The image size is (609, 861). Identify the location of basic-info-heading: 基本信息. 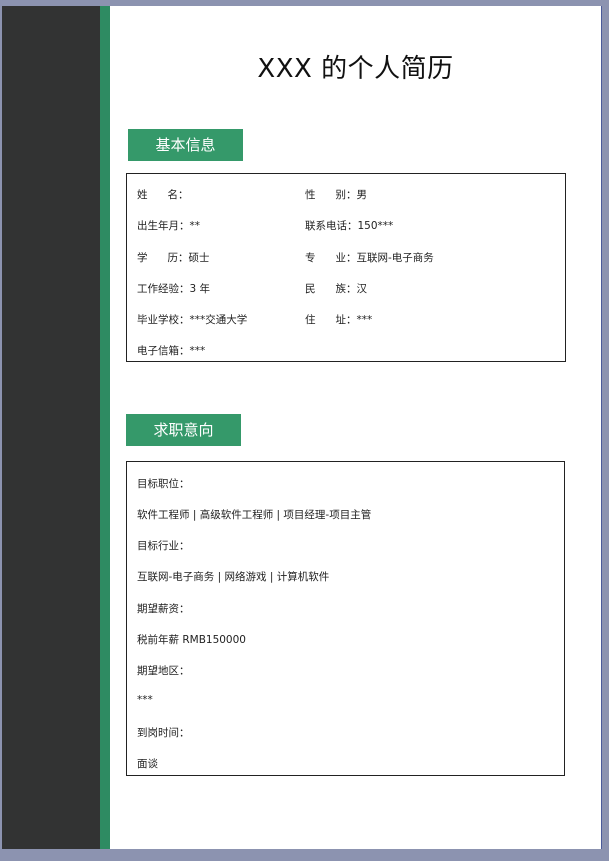
(185, 145).